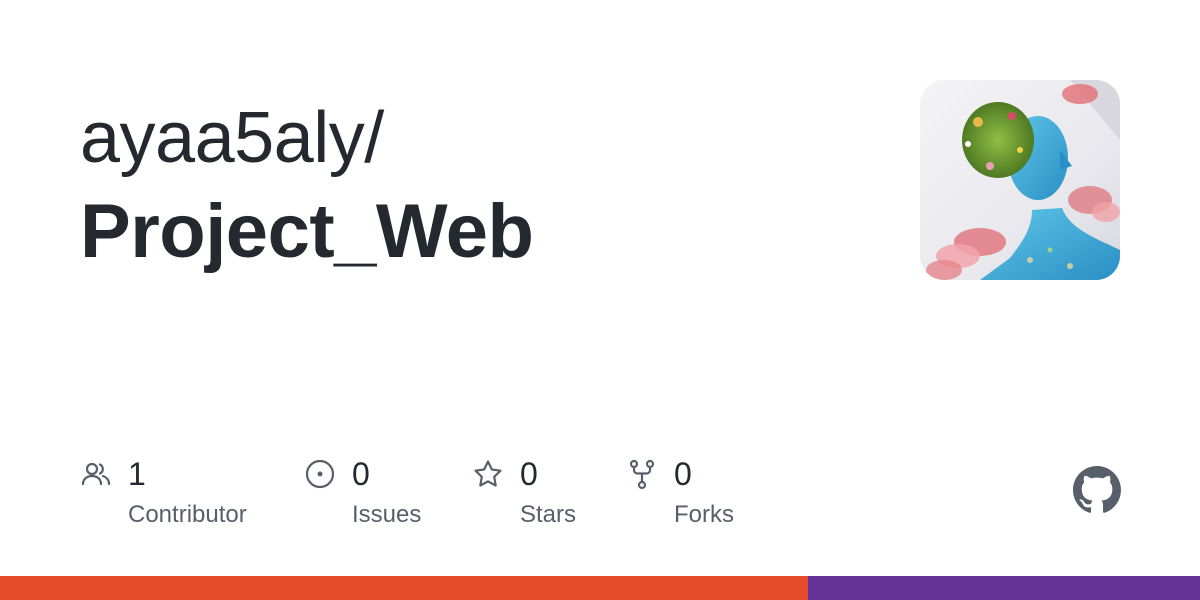 The height and width of the screenshot is (600, 1200). I want to click on avatar-image, so click(1020, 180).